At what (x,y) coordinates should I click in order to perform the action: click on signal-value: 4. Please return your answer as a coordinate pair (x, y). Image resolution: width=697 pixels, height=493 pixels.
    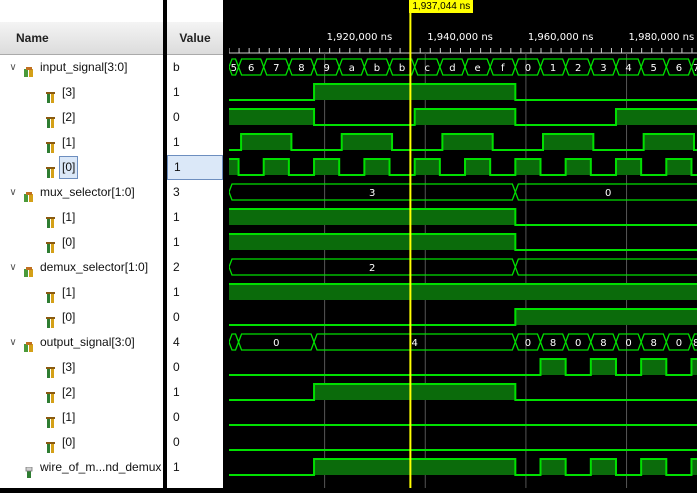
    Looking at the image, I should click on (176, 342).